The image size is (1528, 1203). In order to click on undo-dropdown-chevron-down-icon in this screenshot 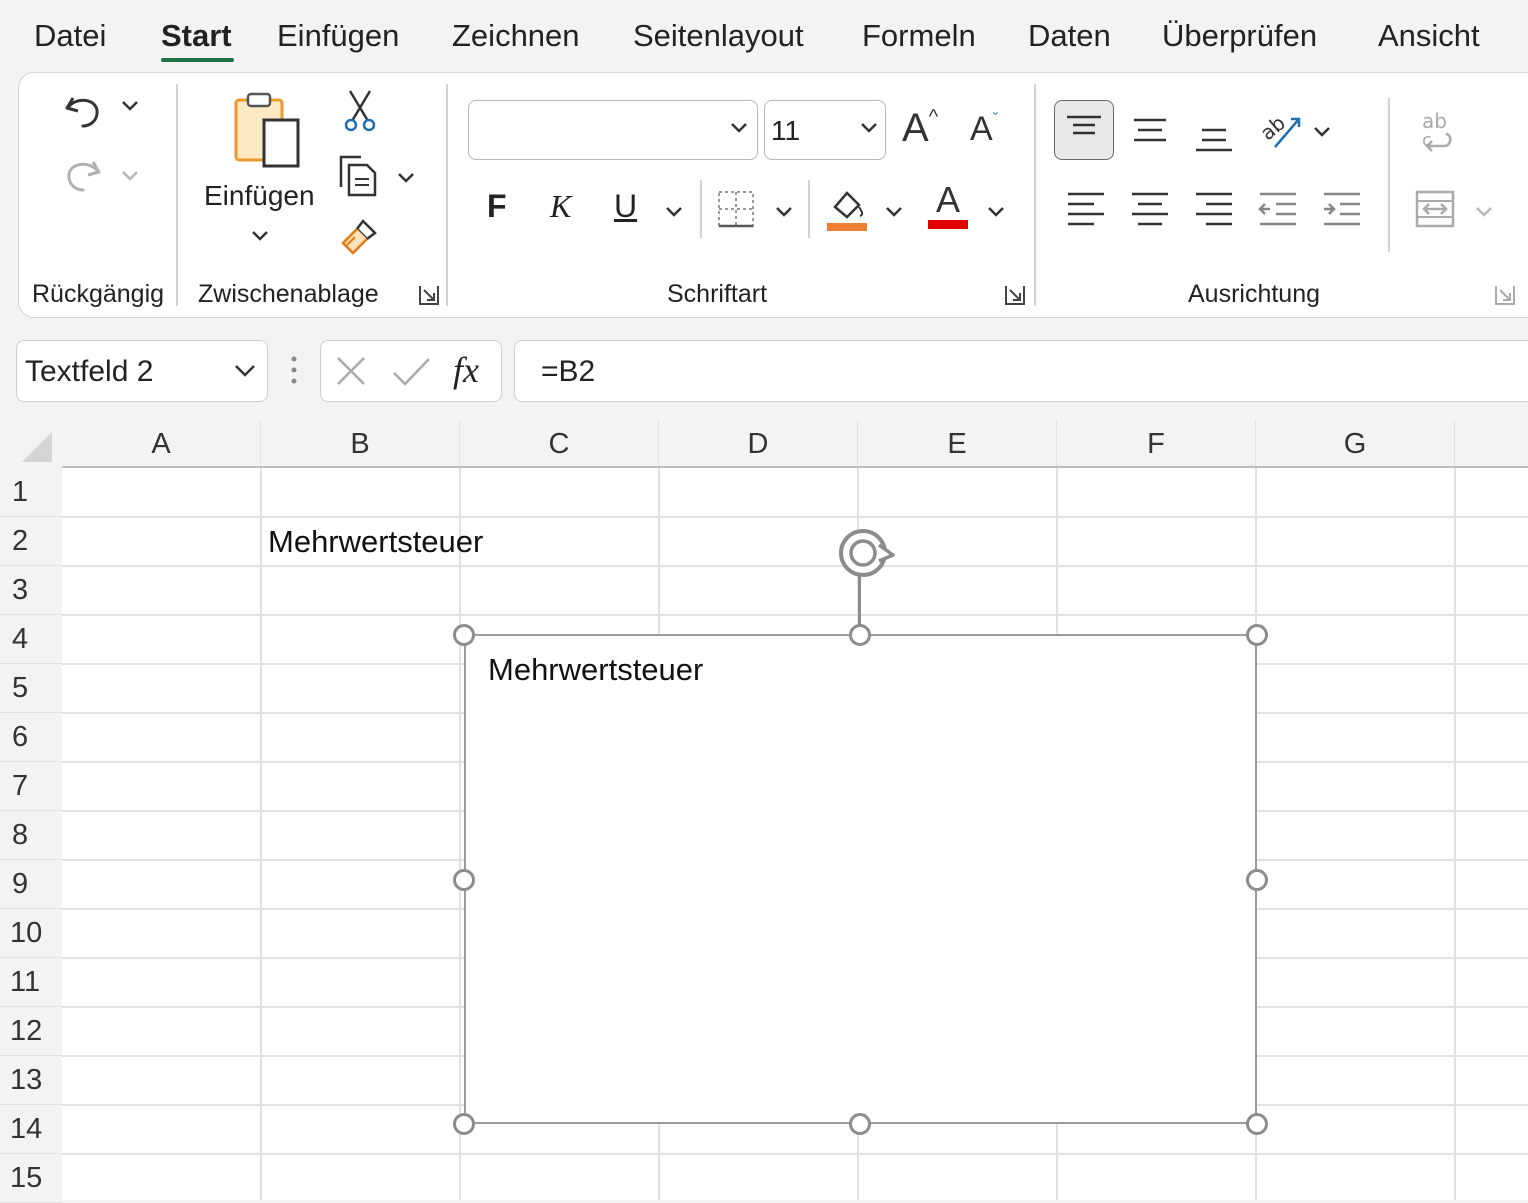, I will do `click(130, 107)`.